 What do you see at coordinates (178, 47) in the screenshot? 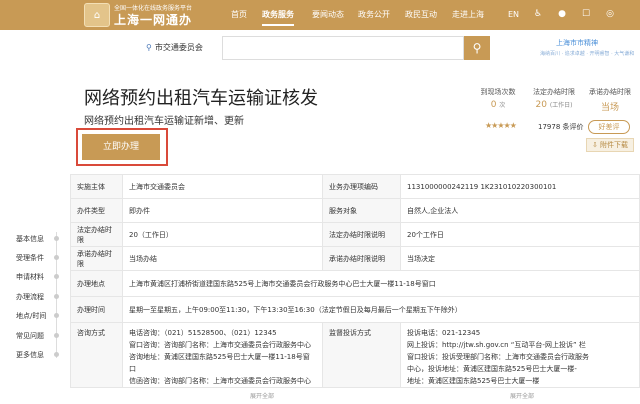
I see `department-label: 市交通委员会` at bounding box center [178, 47].